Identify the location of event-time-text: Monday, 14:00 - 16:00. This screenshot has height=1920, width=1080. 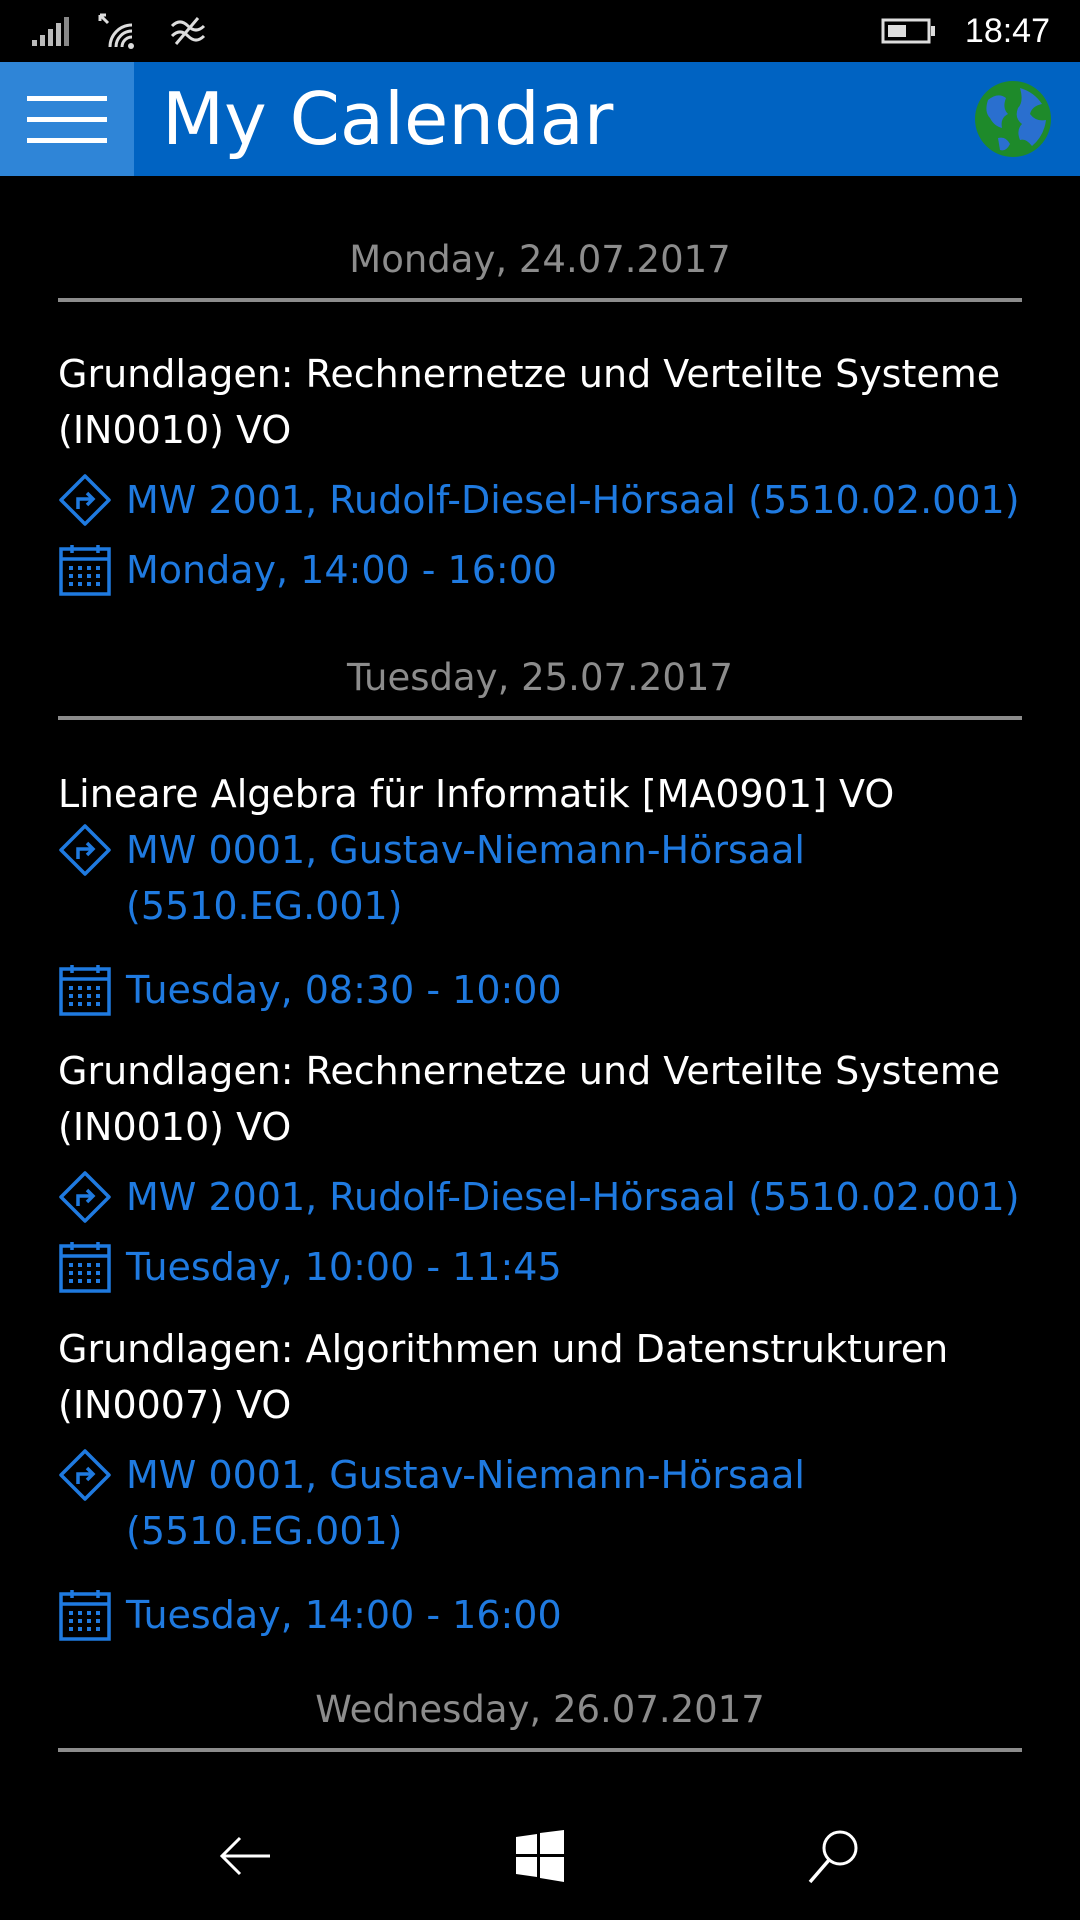
(342, 570).